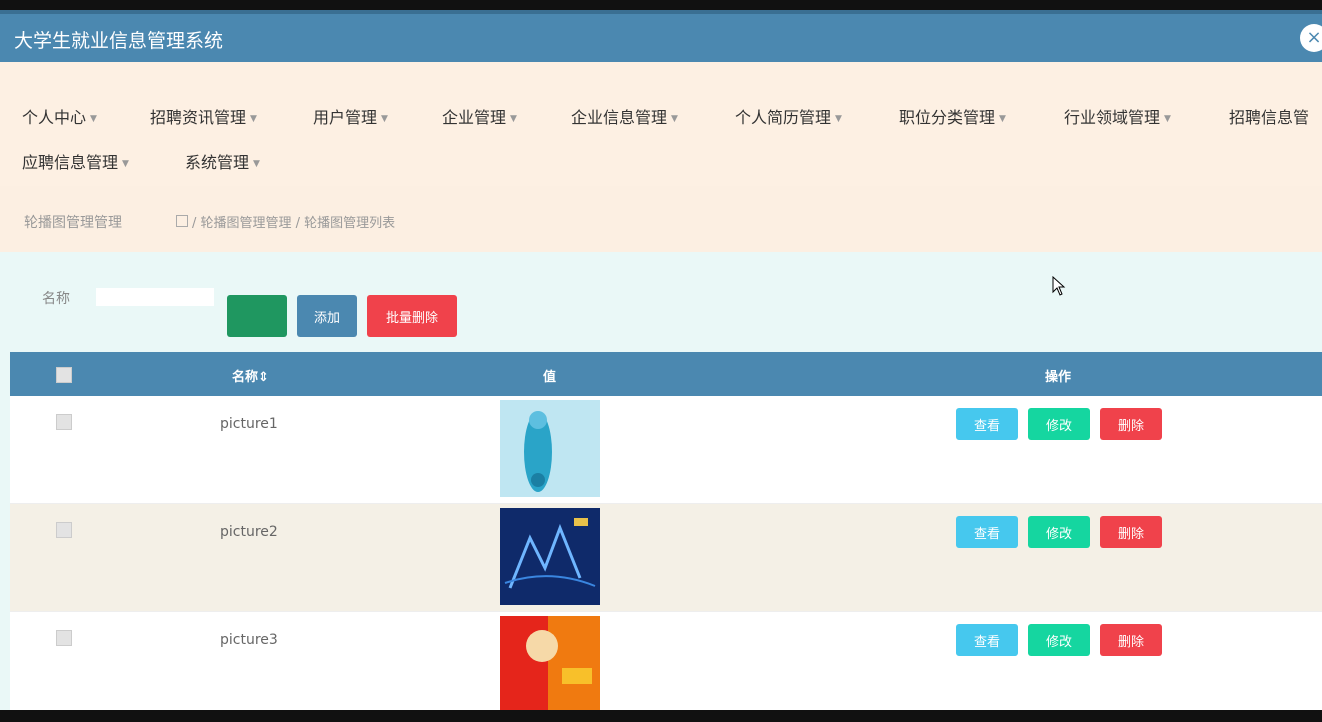 This screenshot has width=1322, height=722. I want to click on header-actions: 操作, so click(1058, 377).